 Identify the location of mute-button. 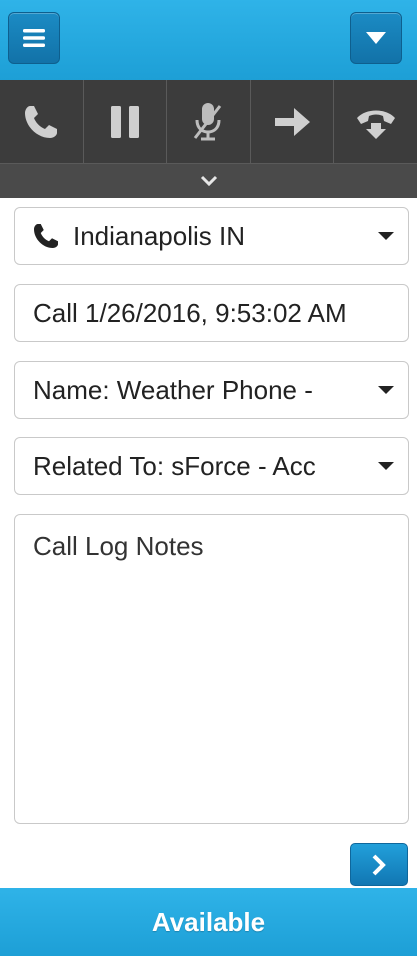
(208, 121).